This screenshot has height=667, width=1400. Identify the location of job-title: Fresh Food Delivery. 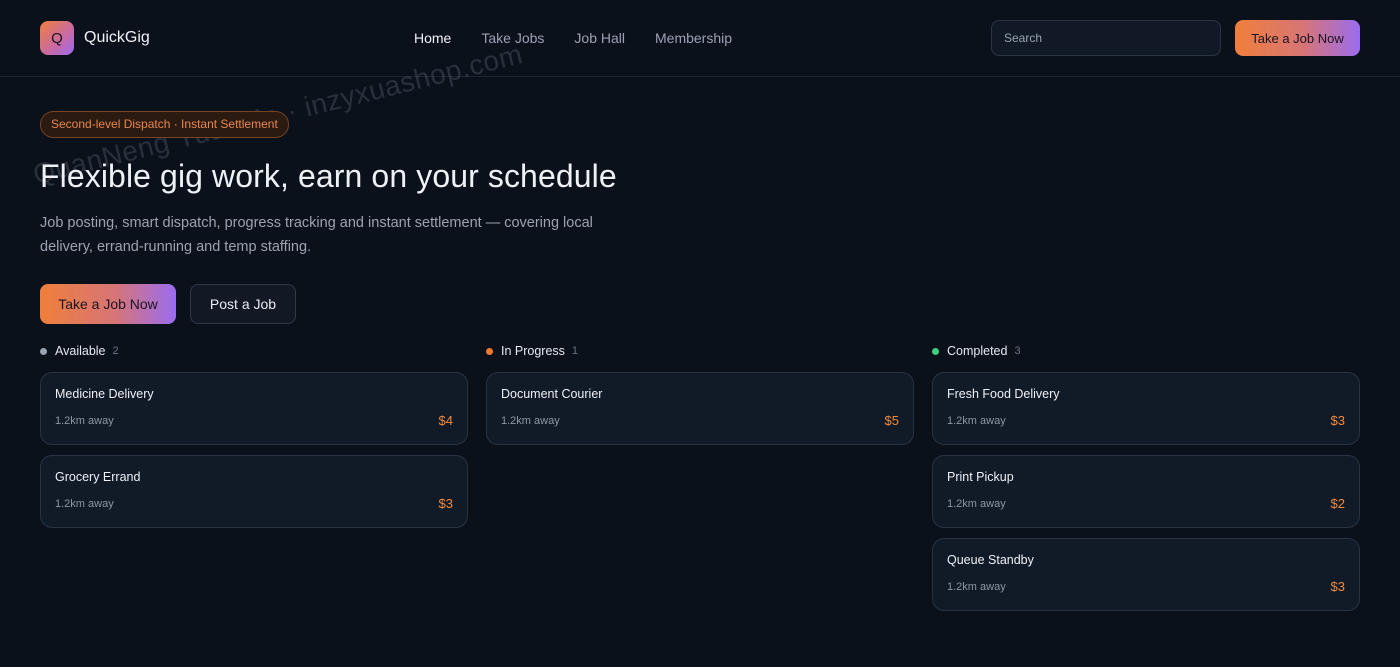
(1003, 394).